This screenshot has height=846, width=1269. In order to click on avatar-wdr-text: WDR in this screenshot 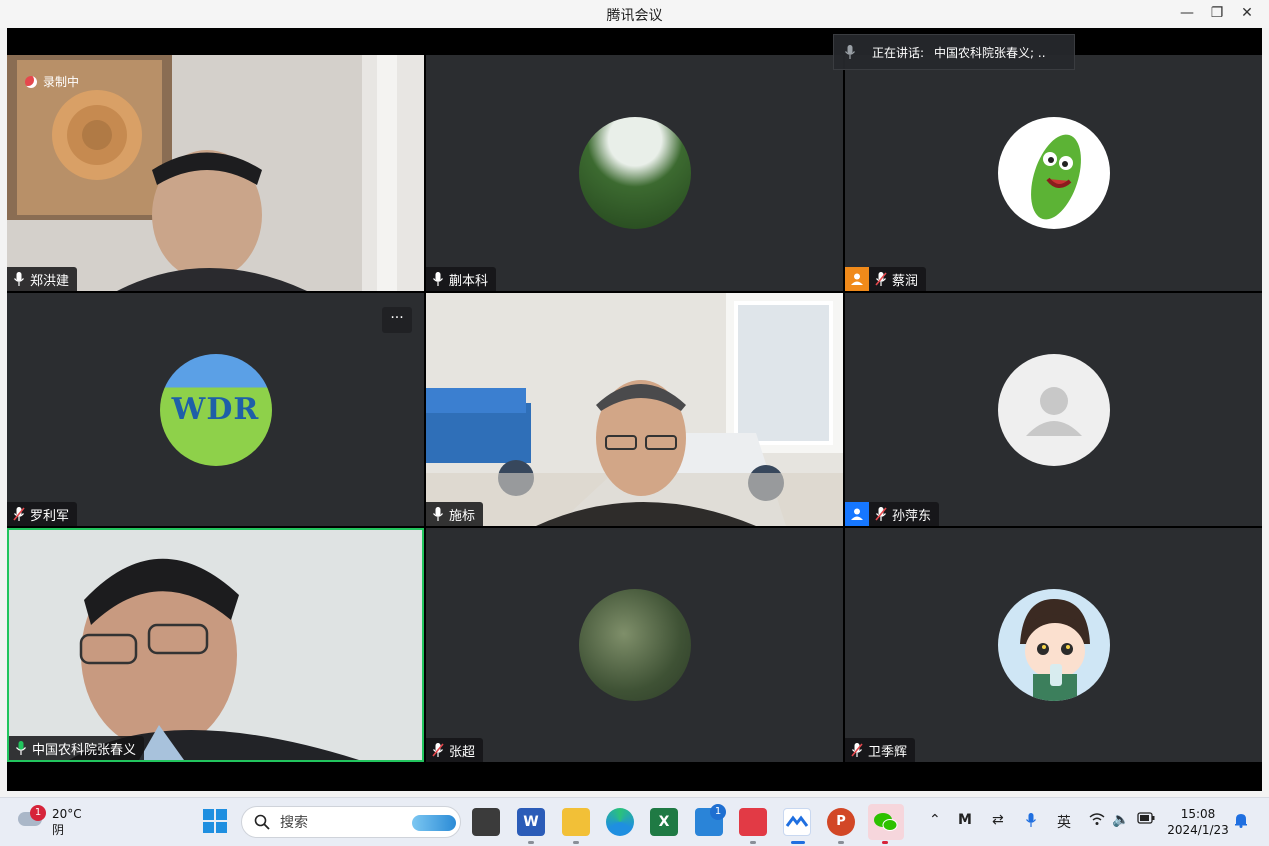, I will do `click(215, 409)`.